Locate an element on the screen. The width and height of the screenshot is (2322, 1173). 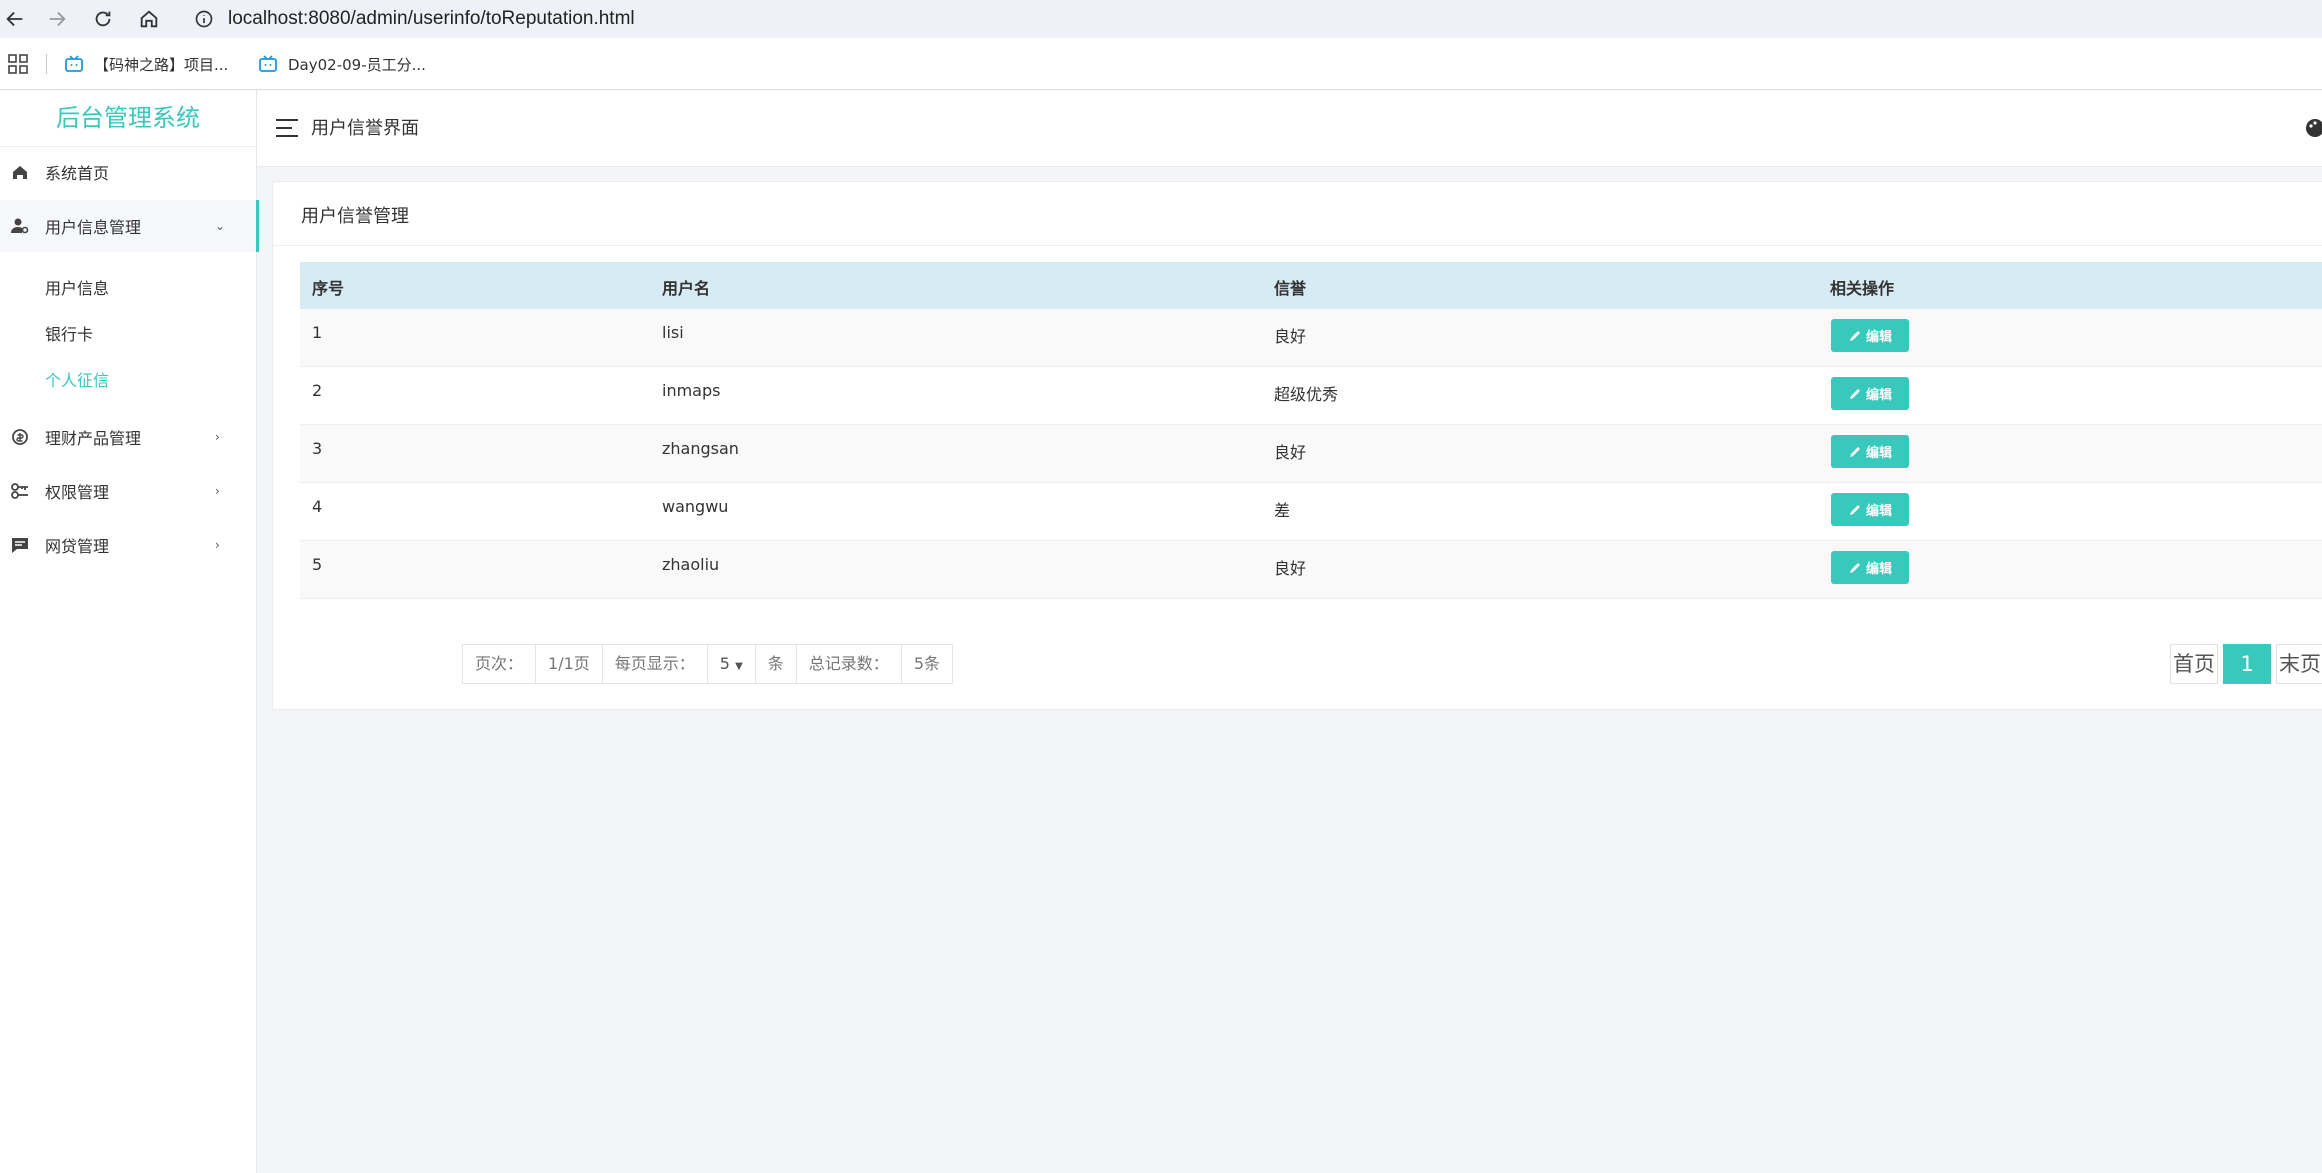
sidebar-item-label: 系统首页 is located at coordinates (77, 173).